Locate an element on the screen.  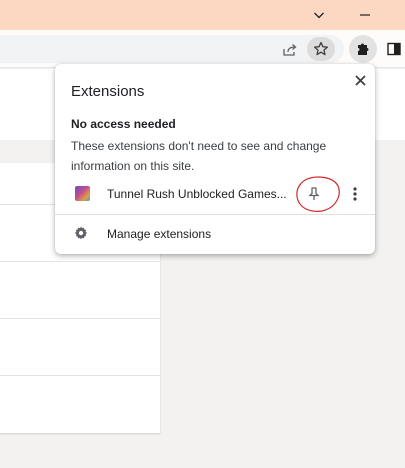
tab-search-button is located at coordinates (318, 15).